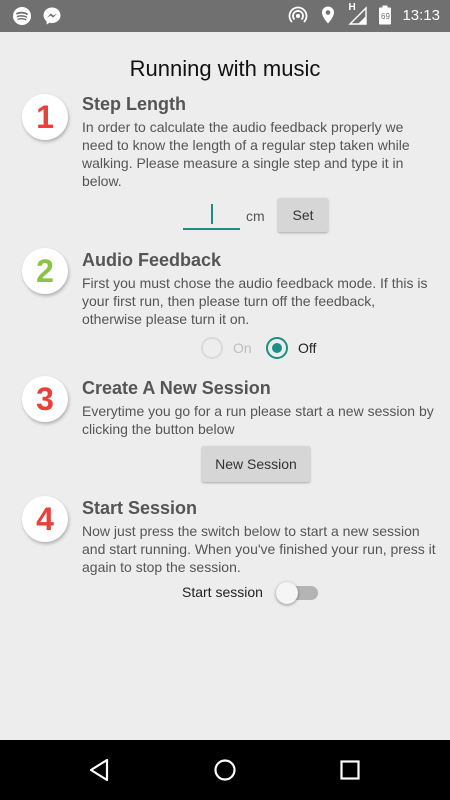 This screenshot has width=450, height=800. What do you see at coordinates (37, 16) in the screenshot?
I see `status-bar-left` at bounding box center [37, 16].